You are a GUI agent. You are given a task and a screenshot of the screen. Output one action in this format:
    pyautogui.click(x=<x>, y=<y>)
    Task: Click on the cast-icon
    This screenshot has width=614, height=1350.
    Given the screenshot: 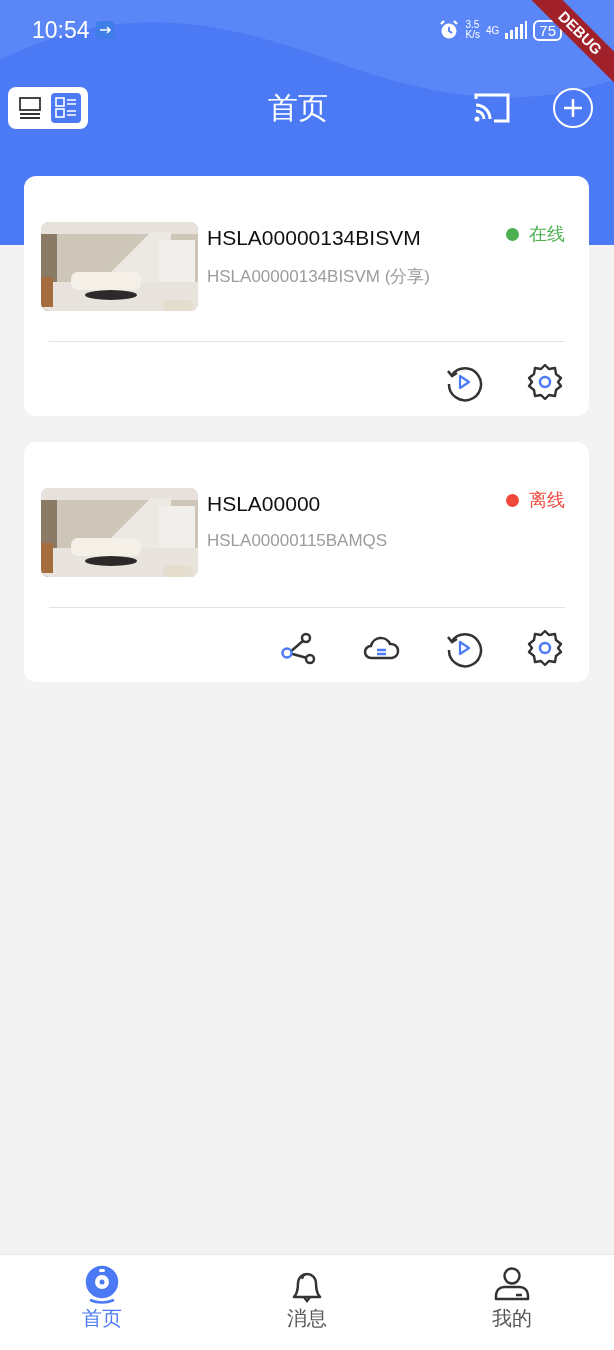 What is the action you would take?
    pyautogui.click(x=492, y=108)
    